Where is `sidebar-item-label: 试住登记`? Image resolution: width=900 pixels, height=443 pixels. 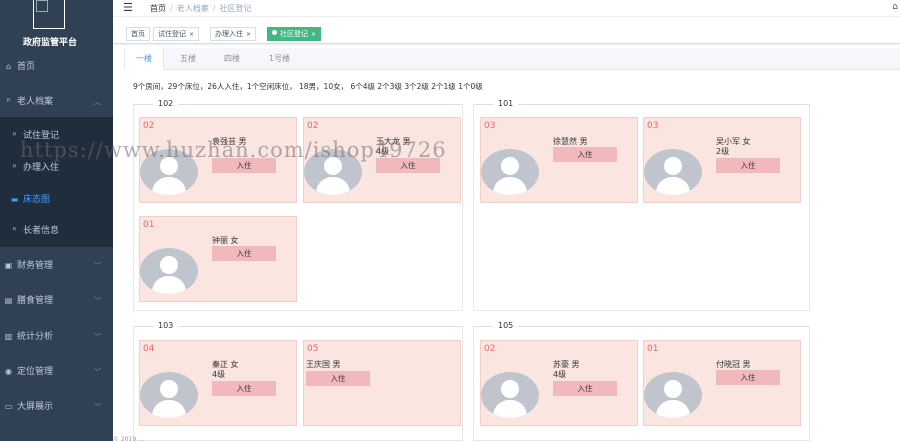
sidebar-item-label: 试住登记 is located at coordinates (41, 136).